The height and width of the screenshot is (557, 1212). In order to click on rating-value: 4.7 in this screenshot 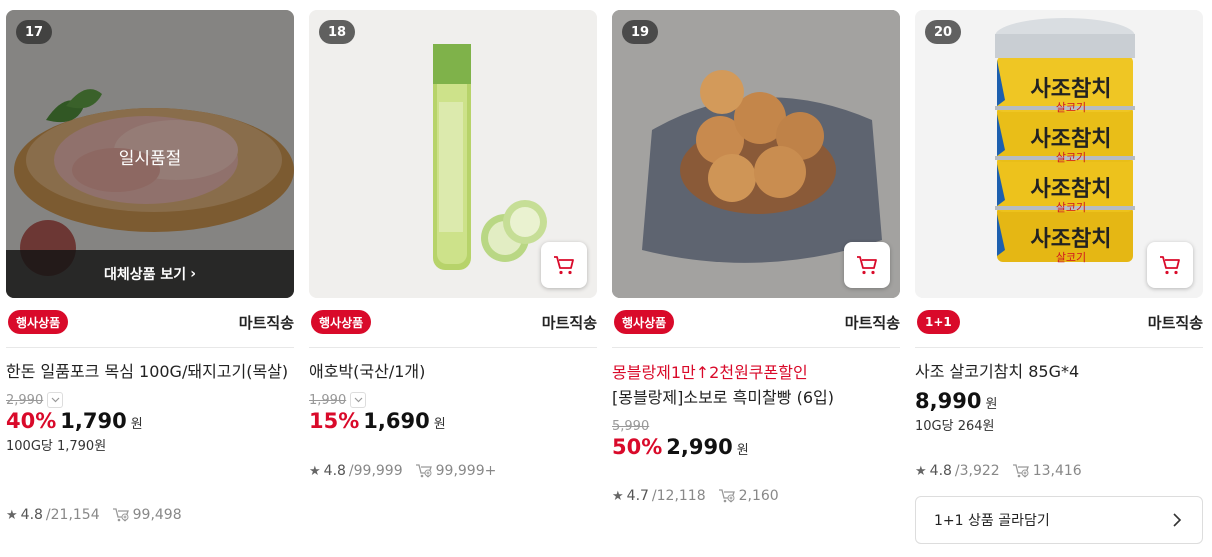, I will do `click(637, 496)`.